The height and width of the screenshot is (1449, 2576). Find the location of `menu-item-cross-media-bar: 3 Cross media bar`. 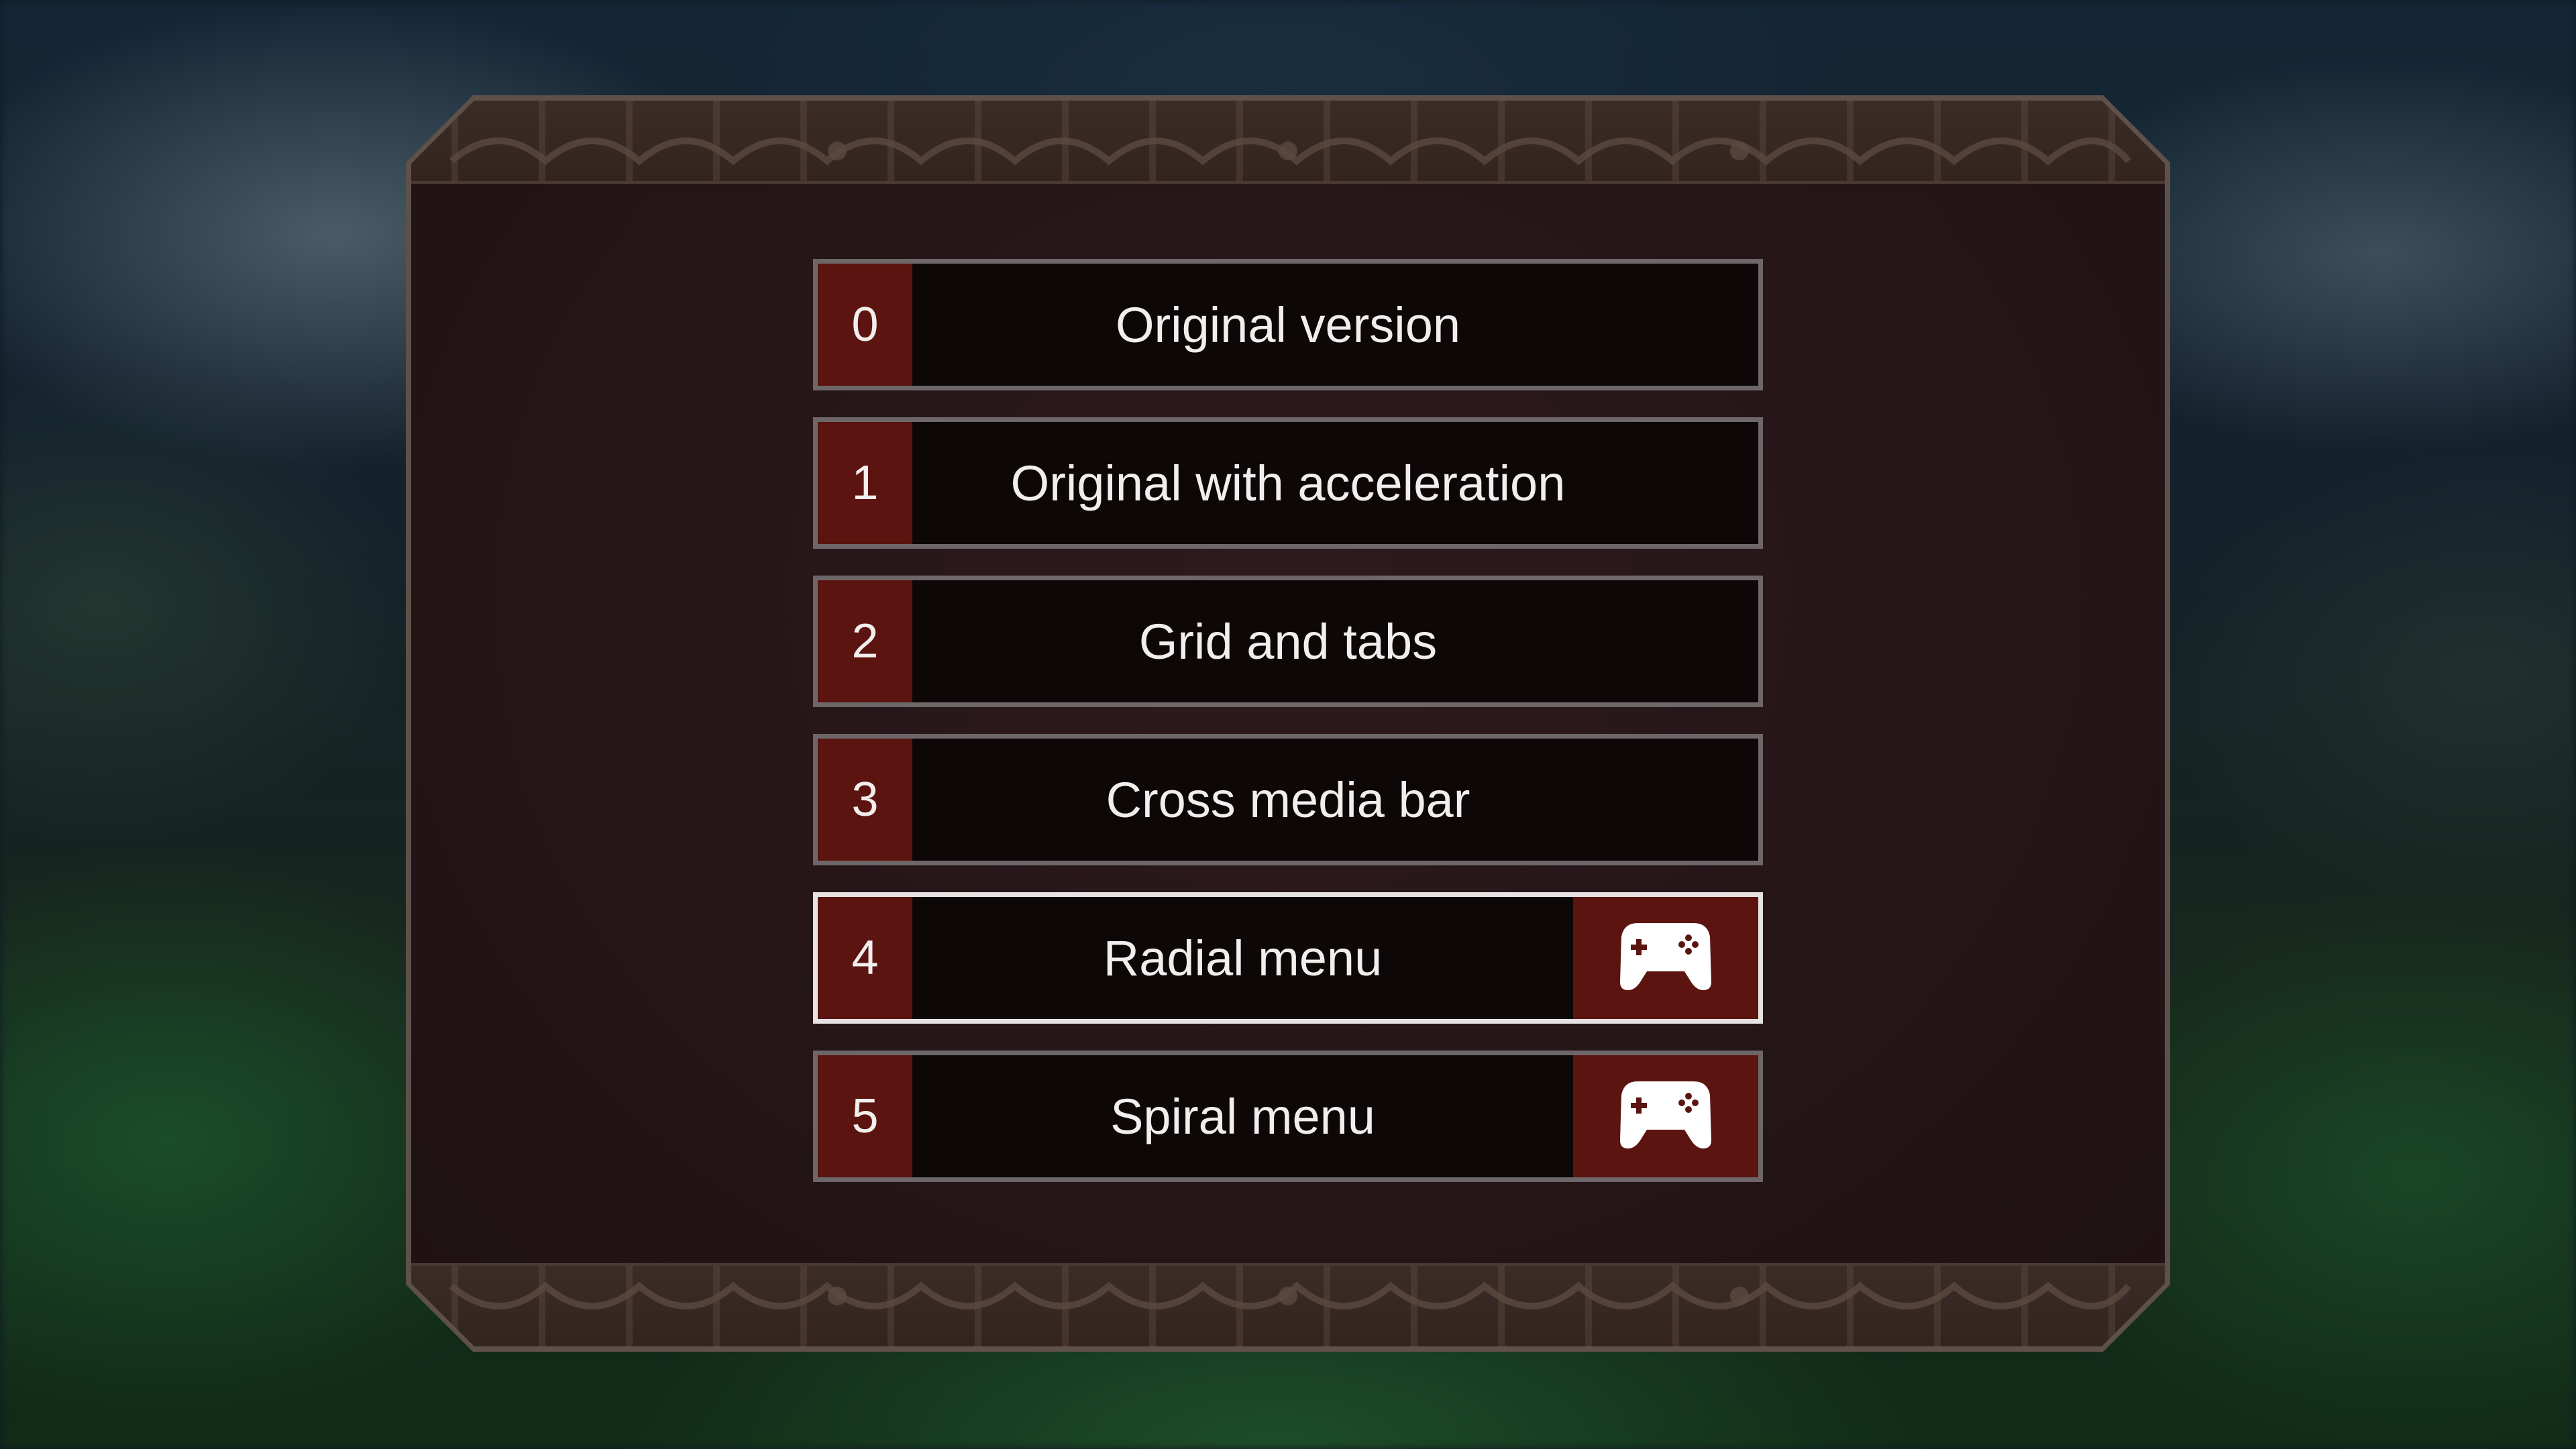

menu-item-cross-media-bar: 3 Cross media bar is located at coordinates (1288, 799).